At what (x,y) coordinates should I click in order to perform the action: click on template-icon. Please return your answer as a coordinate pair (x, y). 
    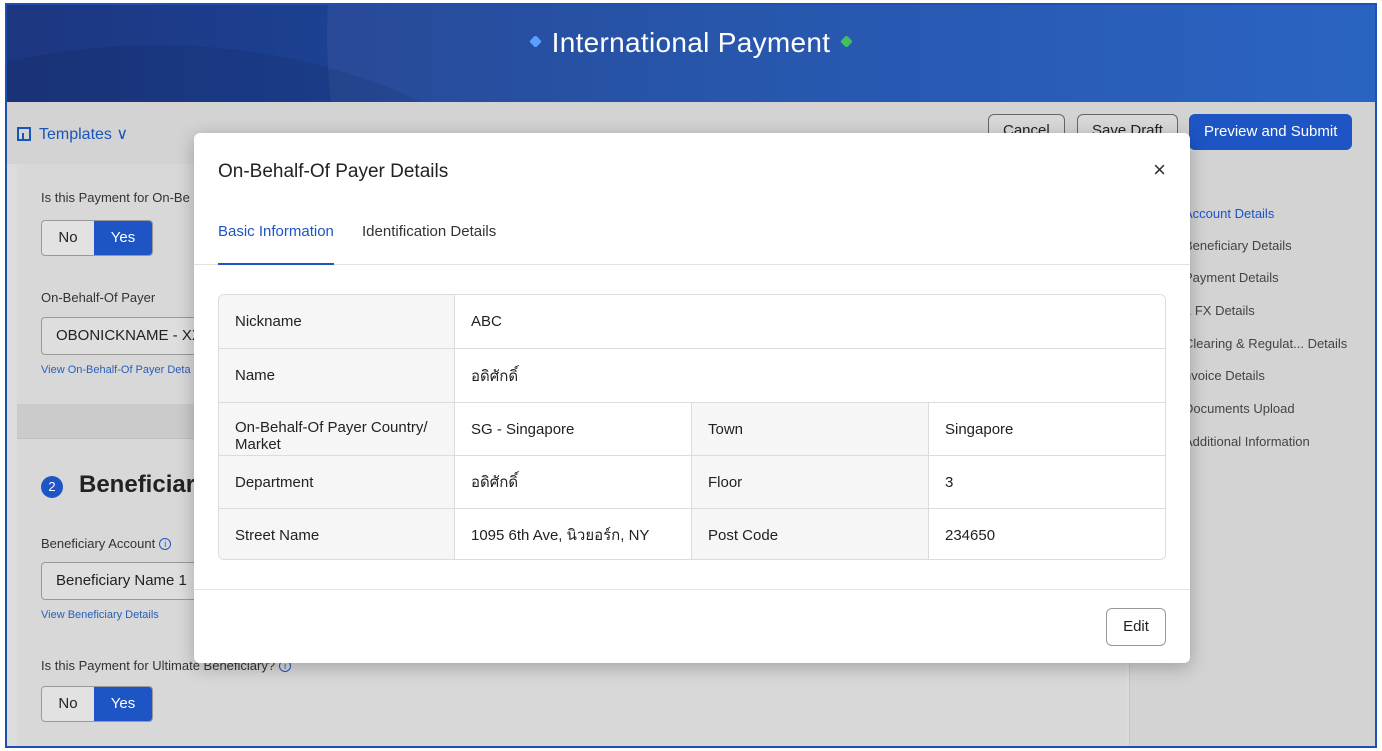
    Looking at the image, I should click on (24, 134).